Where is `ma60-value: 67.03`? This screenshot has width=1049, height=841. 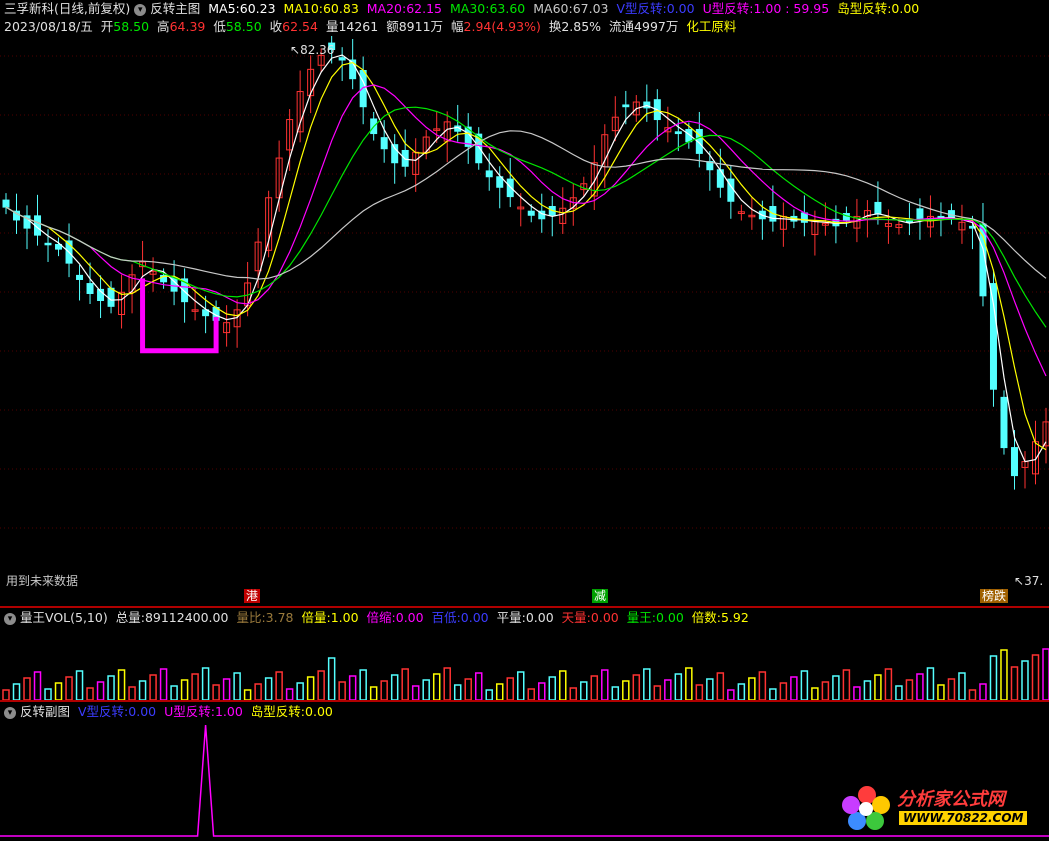 ma60-value: 67.03 is located at coordinates (590, 8).